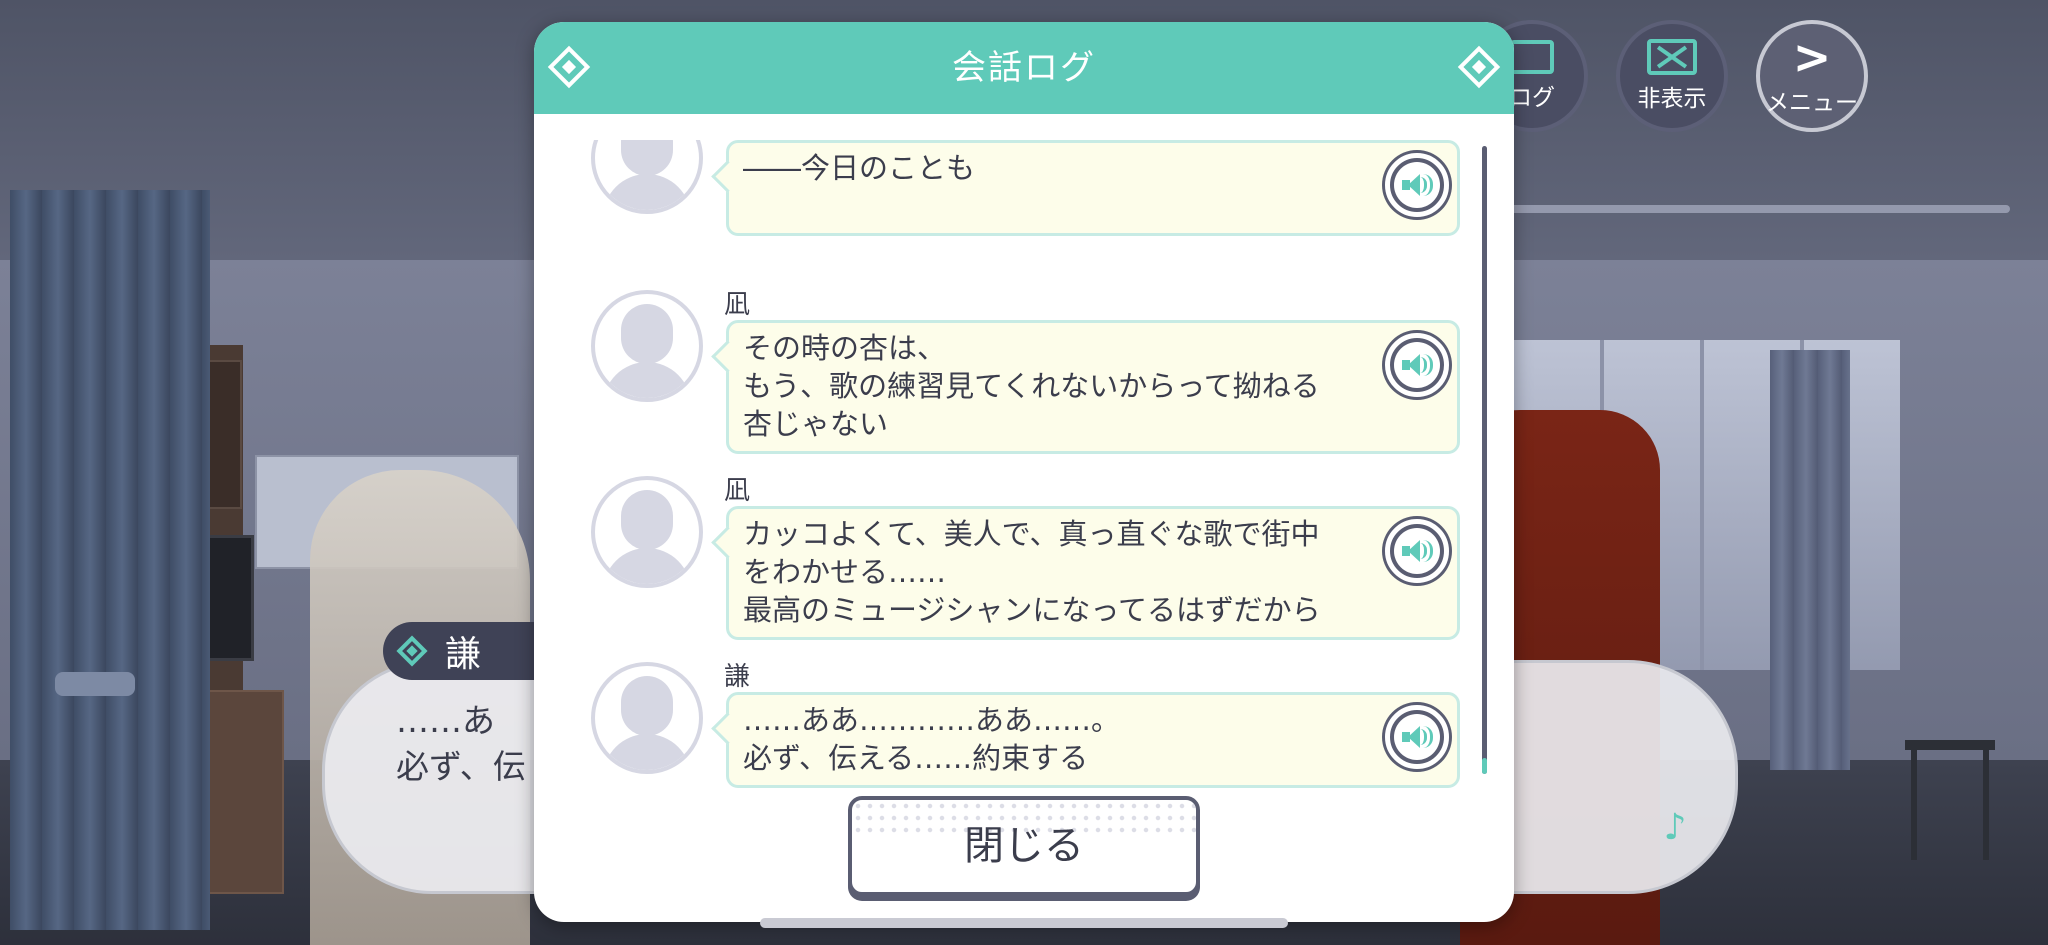  I want to click on hide-button: 非表示, so click(1672, 76).